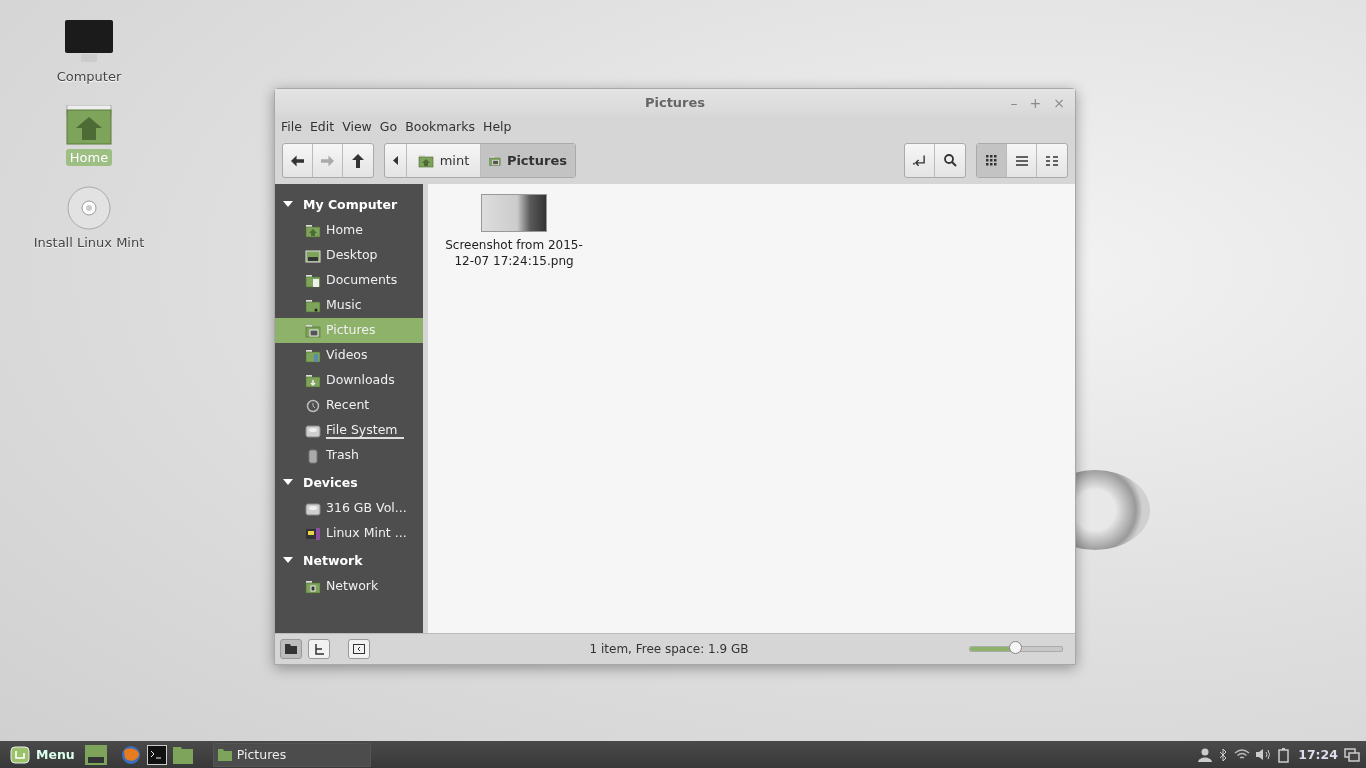  Describe the element at coordinates (362, 280) in the screenshot. I see `sidebar-item-label: Documents` at that location.